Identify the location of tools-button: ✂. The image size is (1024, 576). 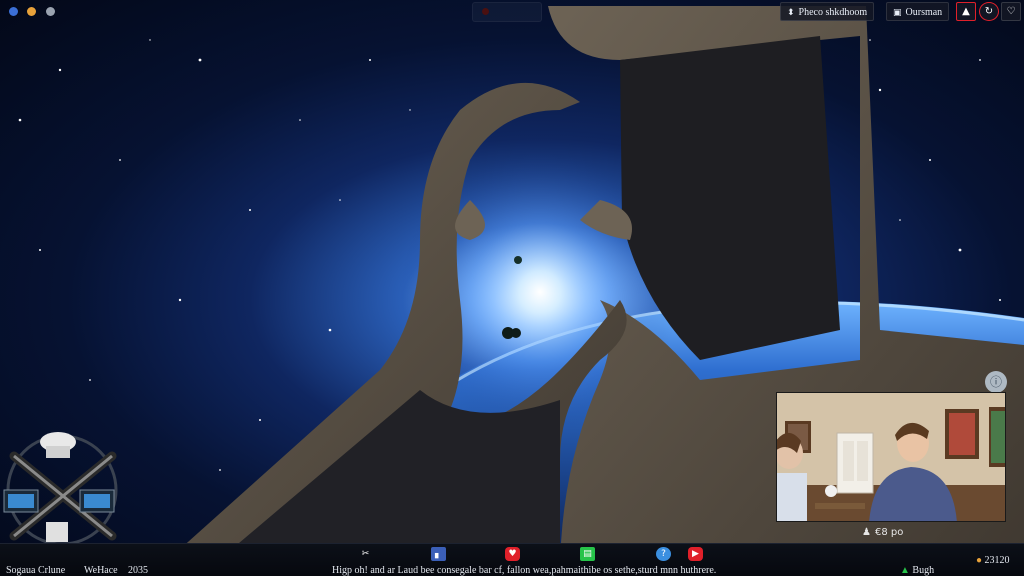
(365, 554).